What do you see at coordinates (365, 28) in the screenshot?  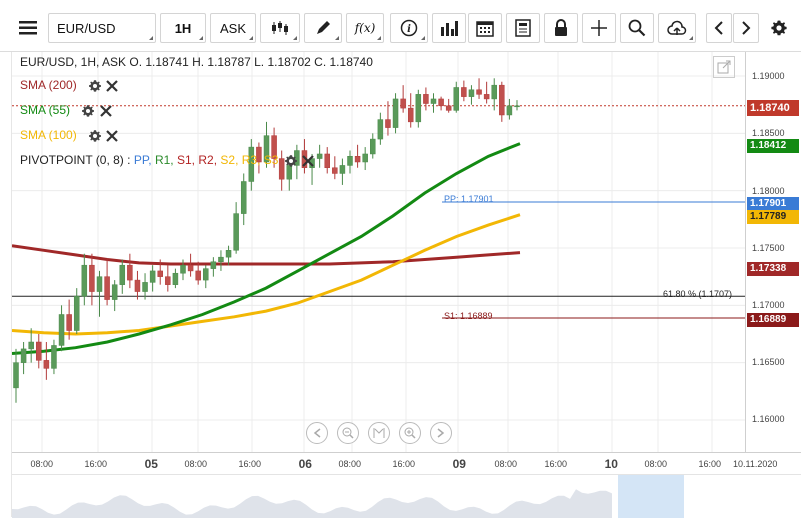 I see `indicators-button: f(x)` at bounding box center [365, 28].